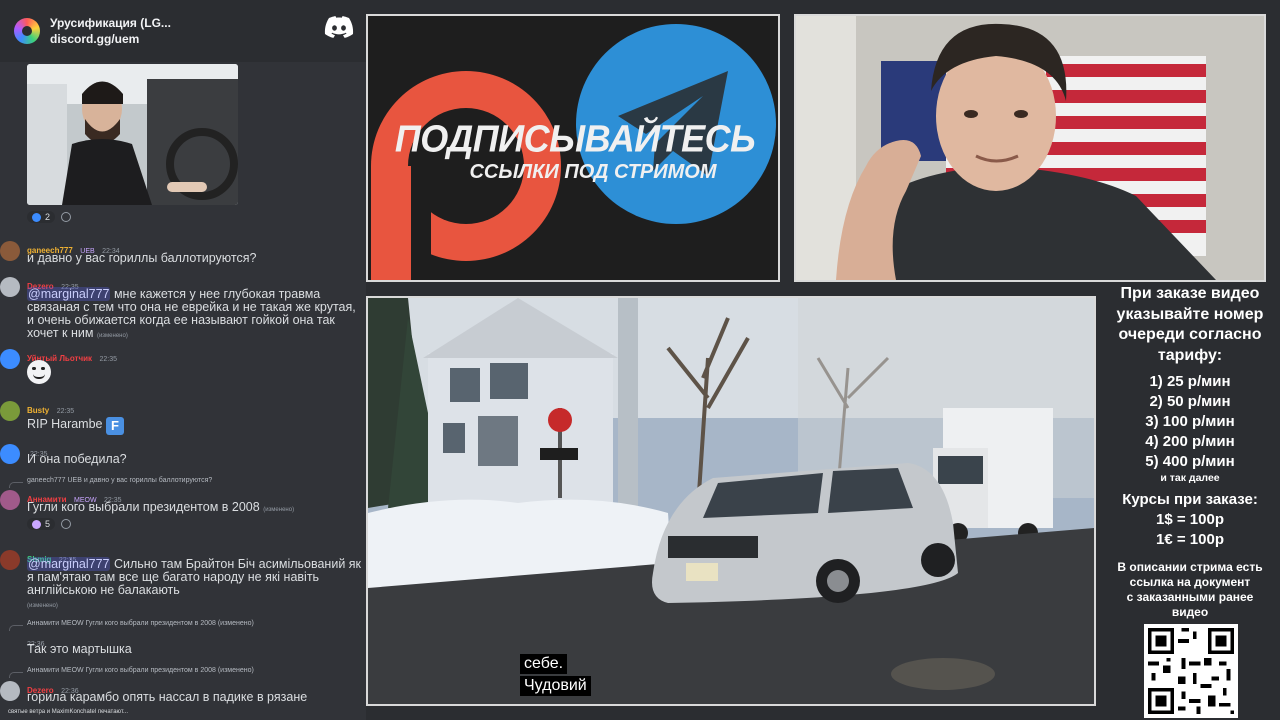  What do you see at coordinates (110, 39) in the screenshot?
I see `server-invite-link: discord.gg/uem` at bounding box center [110, 39].